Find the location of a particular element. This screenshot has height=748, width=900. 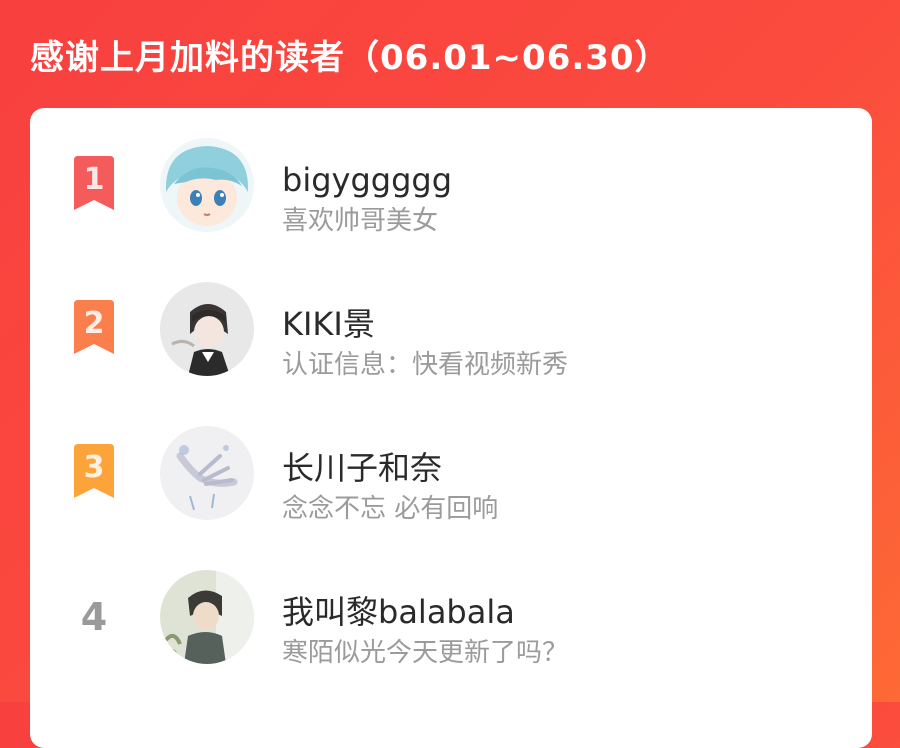

reader-row-3: 3 长川子和奈 念念不忘 必有回响 is located at coordinates (451, 473).